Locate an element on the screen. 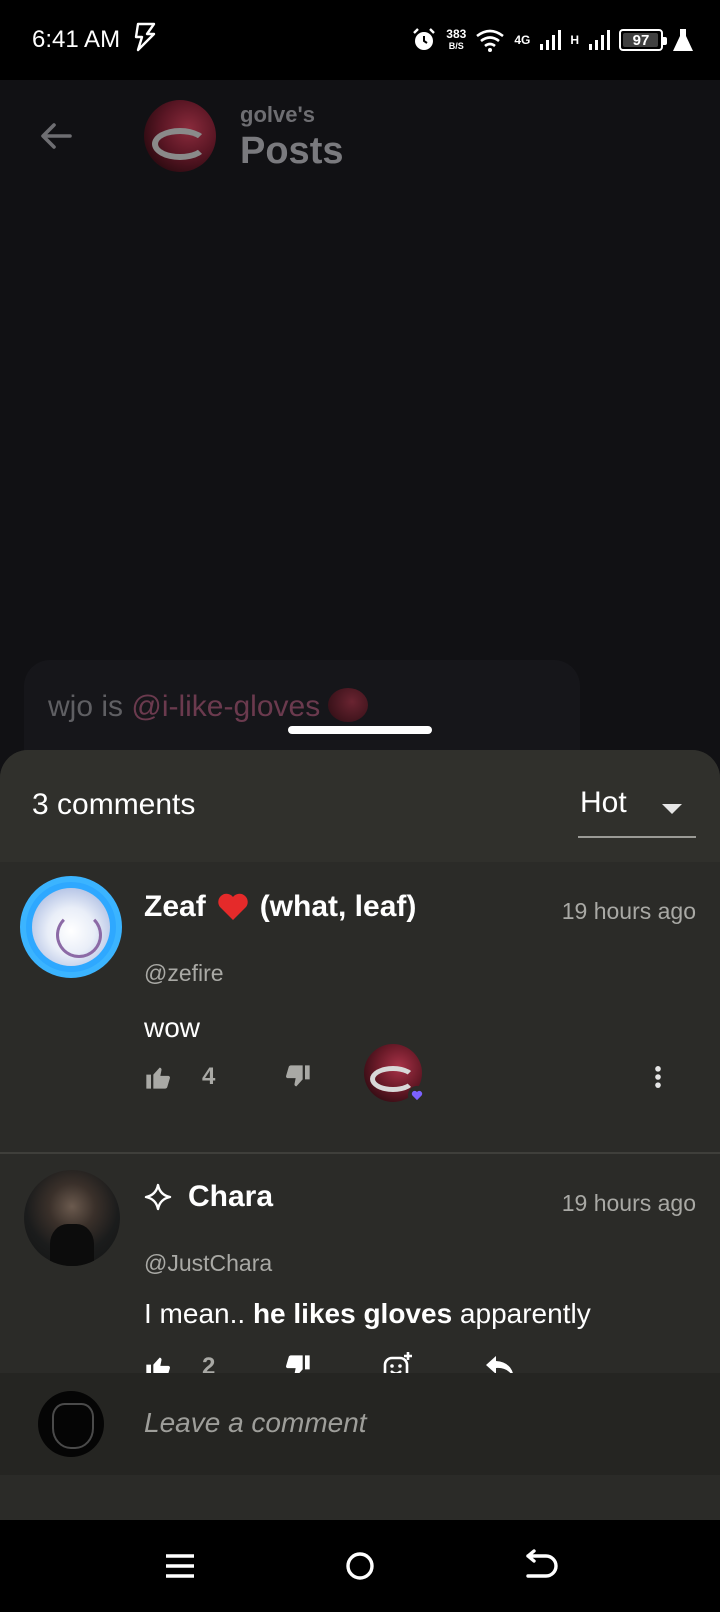 The height and width of the screenshot is (1612, 720). lightning-icon is located at coordinates (145, 37).